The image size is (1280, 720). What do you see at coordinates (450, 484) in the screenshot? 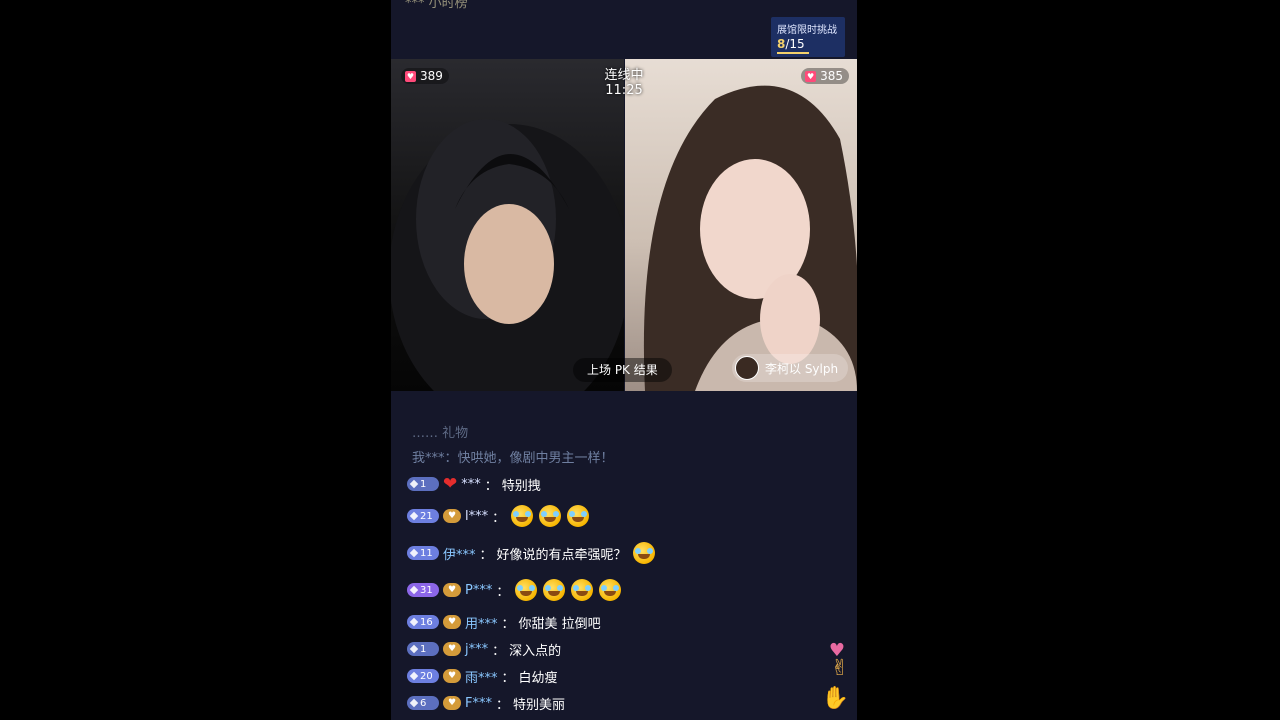
I see `heart-icon: ❤` at bounding box center [450, 484].